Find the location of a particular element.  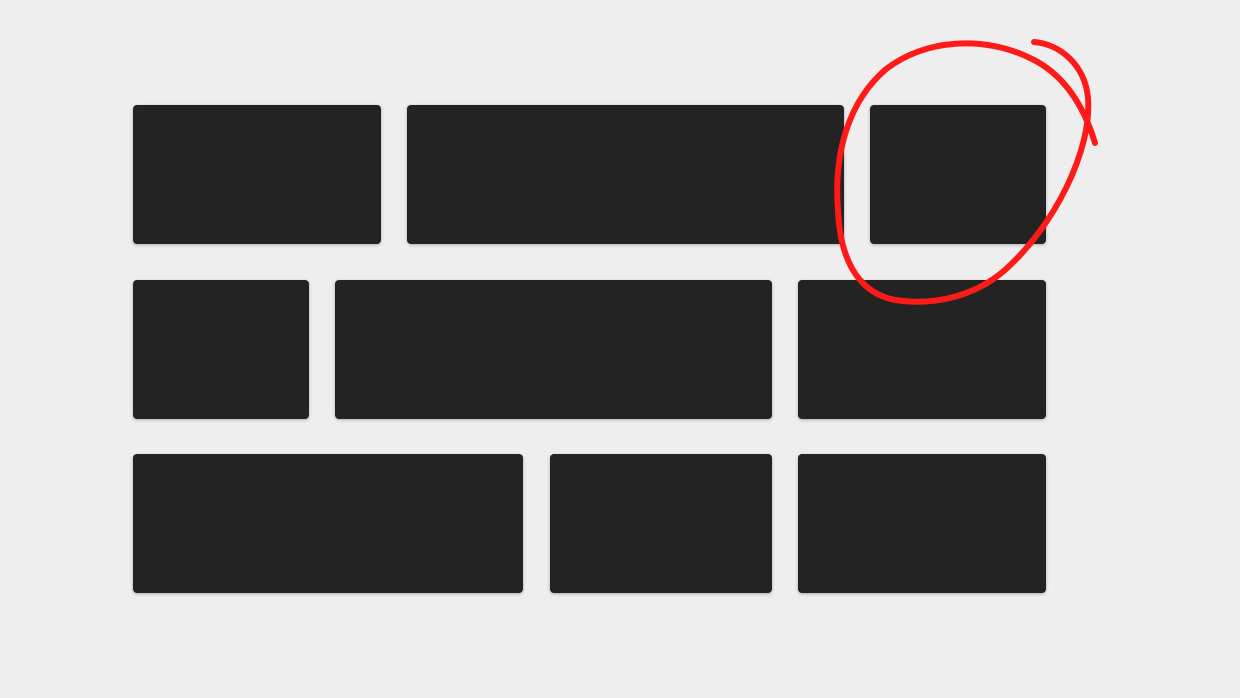

tile-r1-c3 is located at coordinates (958, 174).